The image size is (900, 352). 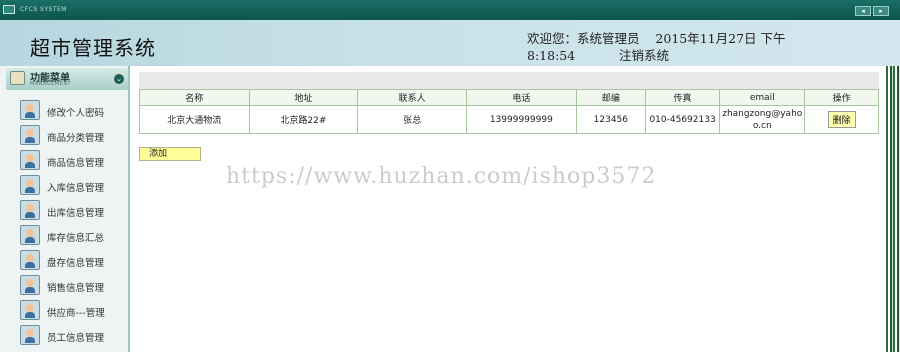 What do you see at coordinates (644, 55) in the screenshot?
I see `logout-link: 注销系统` at bounding box center [644, 55].